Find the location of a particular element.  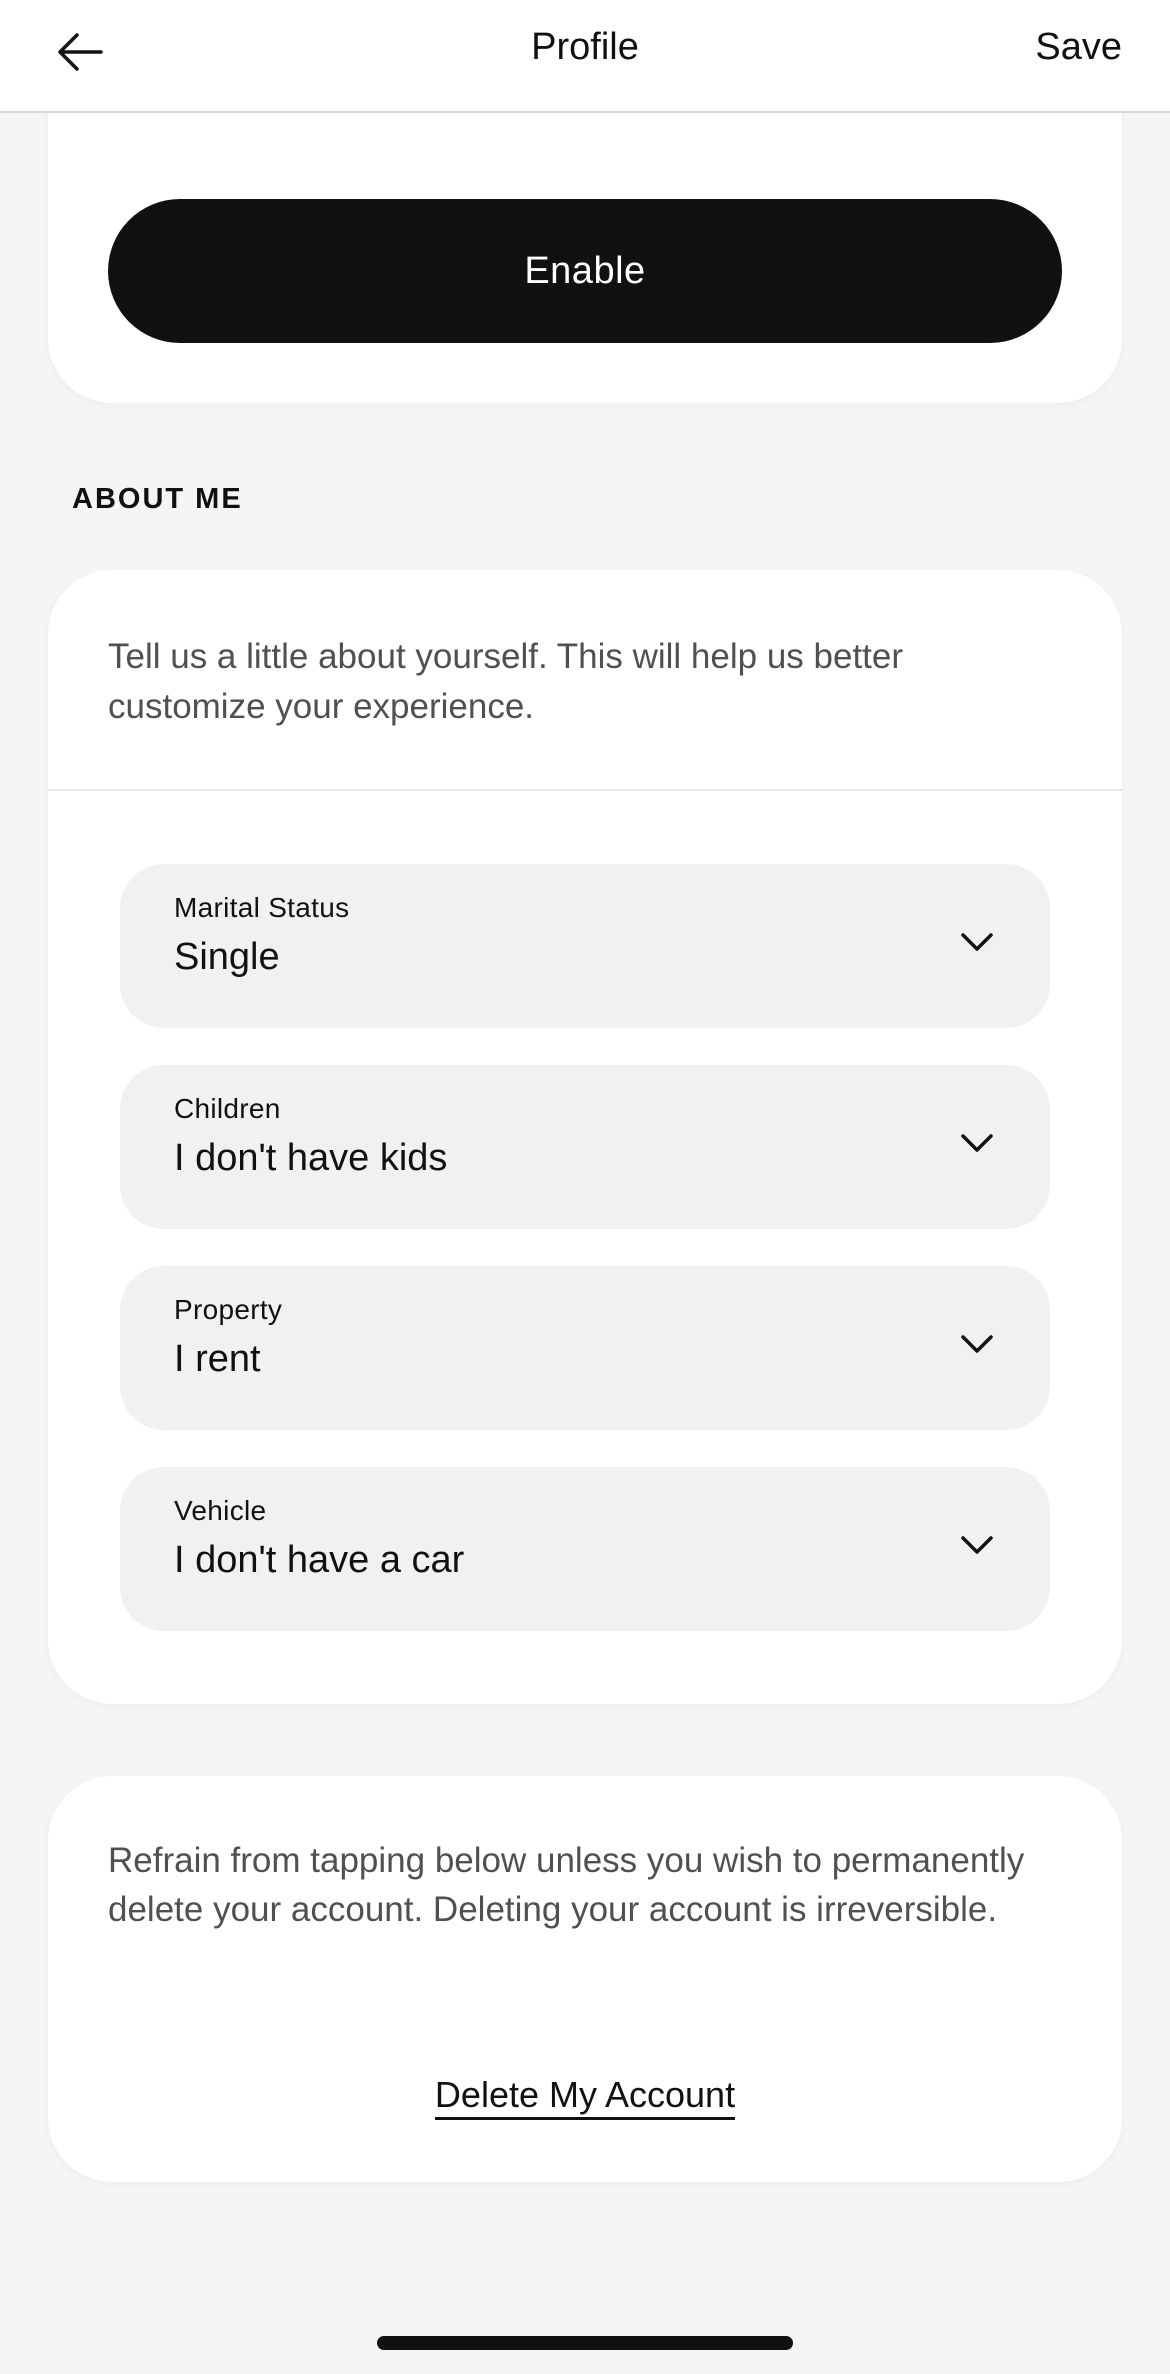

vehicle-dropdown: Vehicle I don't have a car is located at coordinates (585, 1549).